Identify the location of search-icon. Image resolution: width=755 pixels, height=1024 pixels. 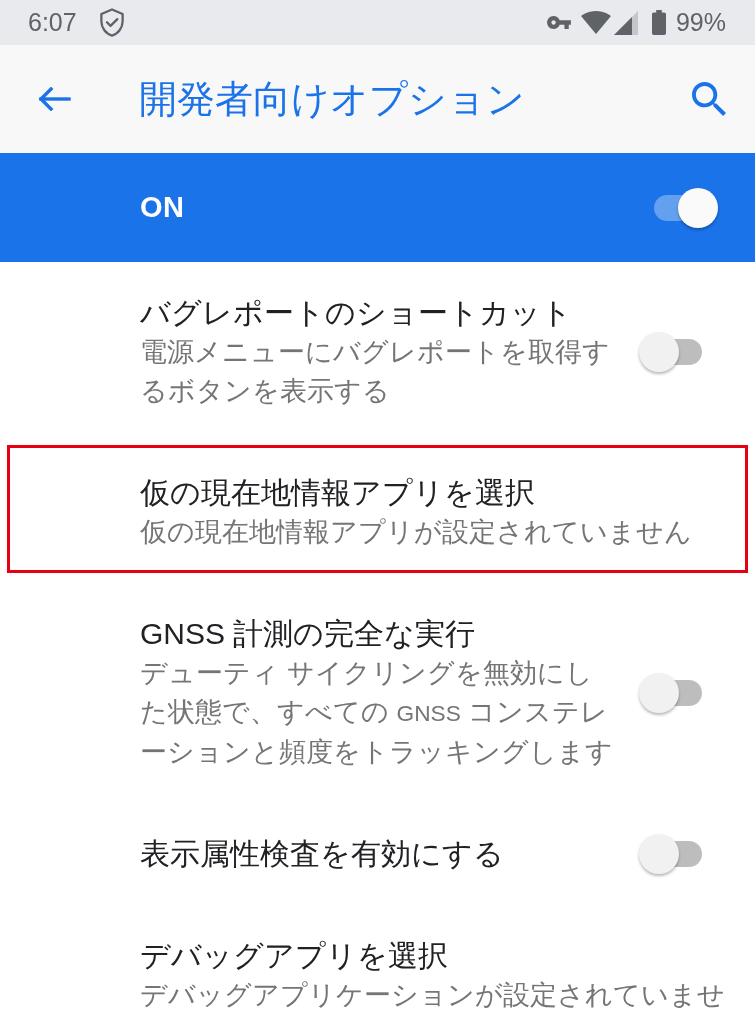
(709, 99).